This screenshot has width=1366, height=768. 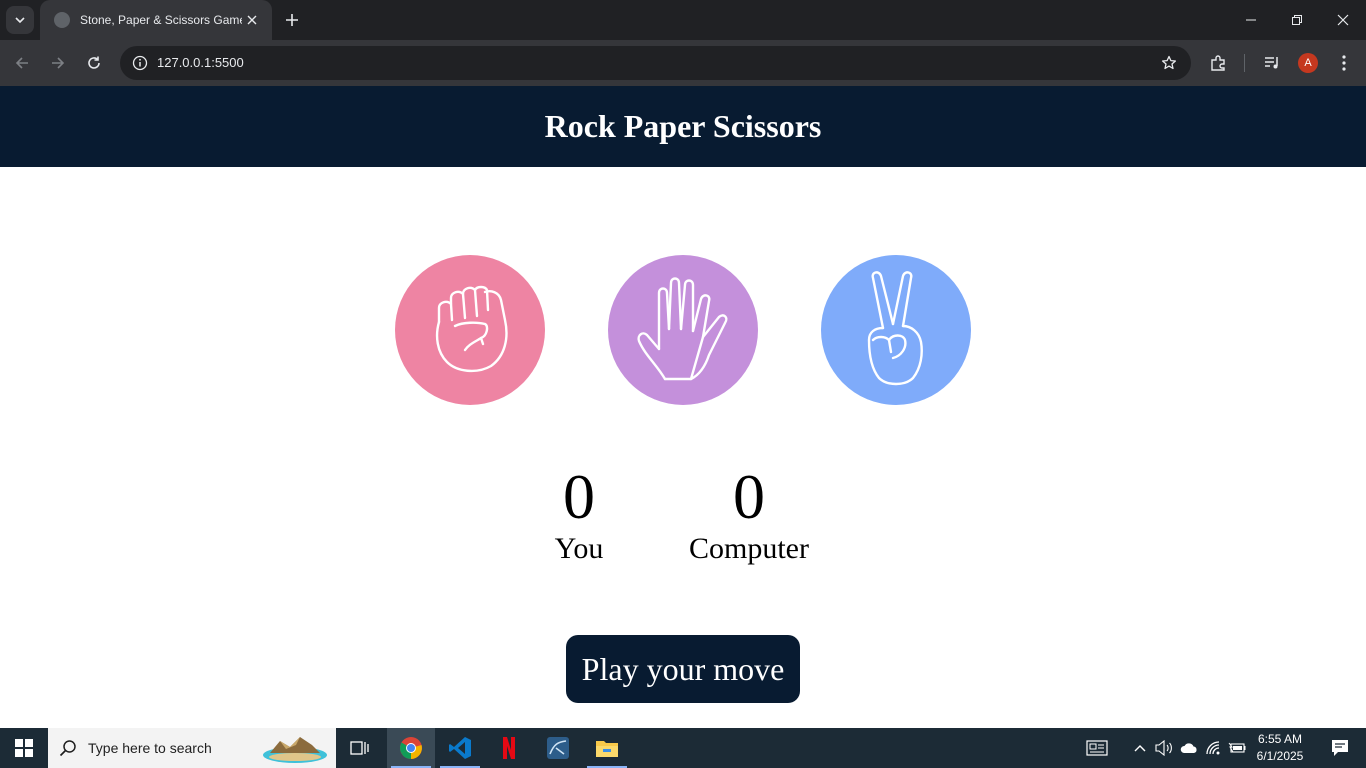 I want to click on tab-title: Stone, Paper & Scissors Game, so click(x=161, y=20).